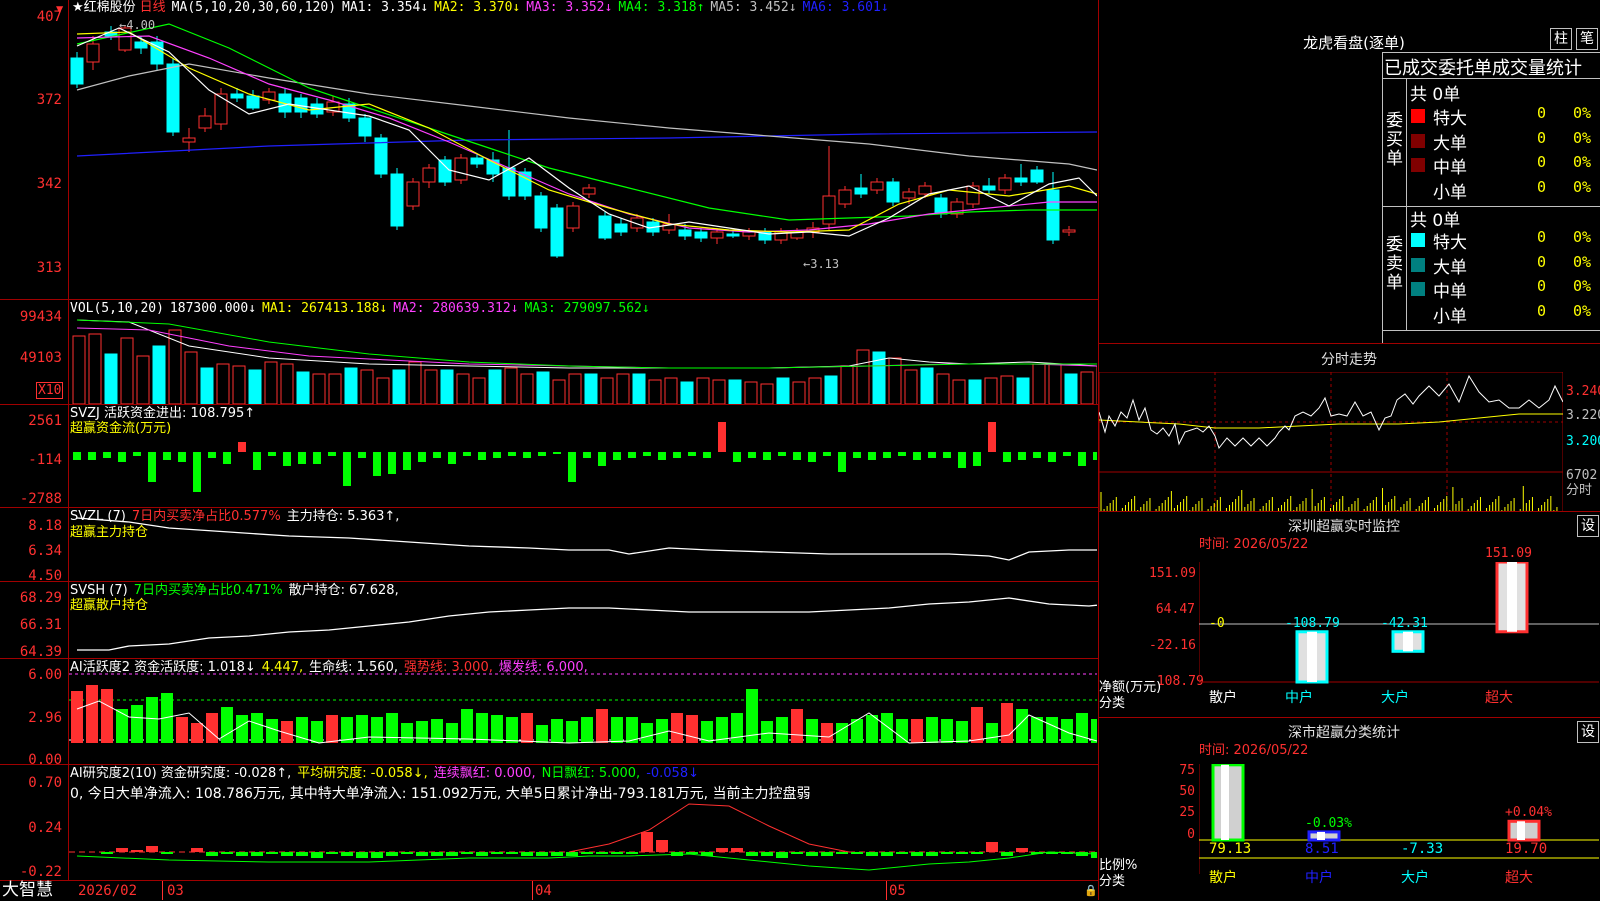 This screenshot has height=901, width=1600. I want to click on y-tick: 64.47, so click(1175, 609).